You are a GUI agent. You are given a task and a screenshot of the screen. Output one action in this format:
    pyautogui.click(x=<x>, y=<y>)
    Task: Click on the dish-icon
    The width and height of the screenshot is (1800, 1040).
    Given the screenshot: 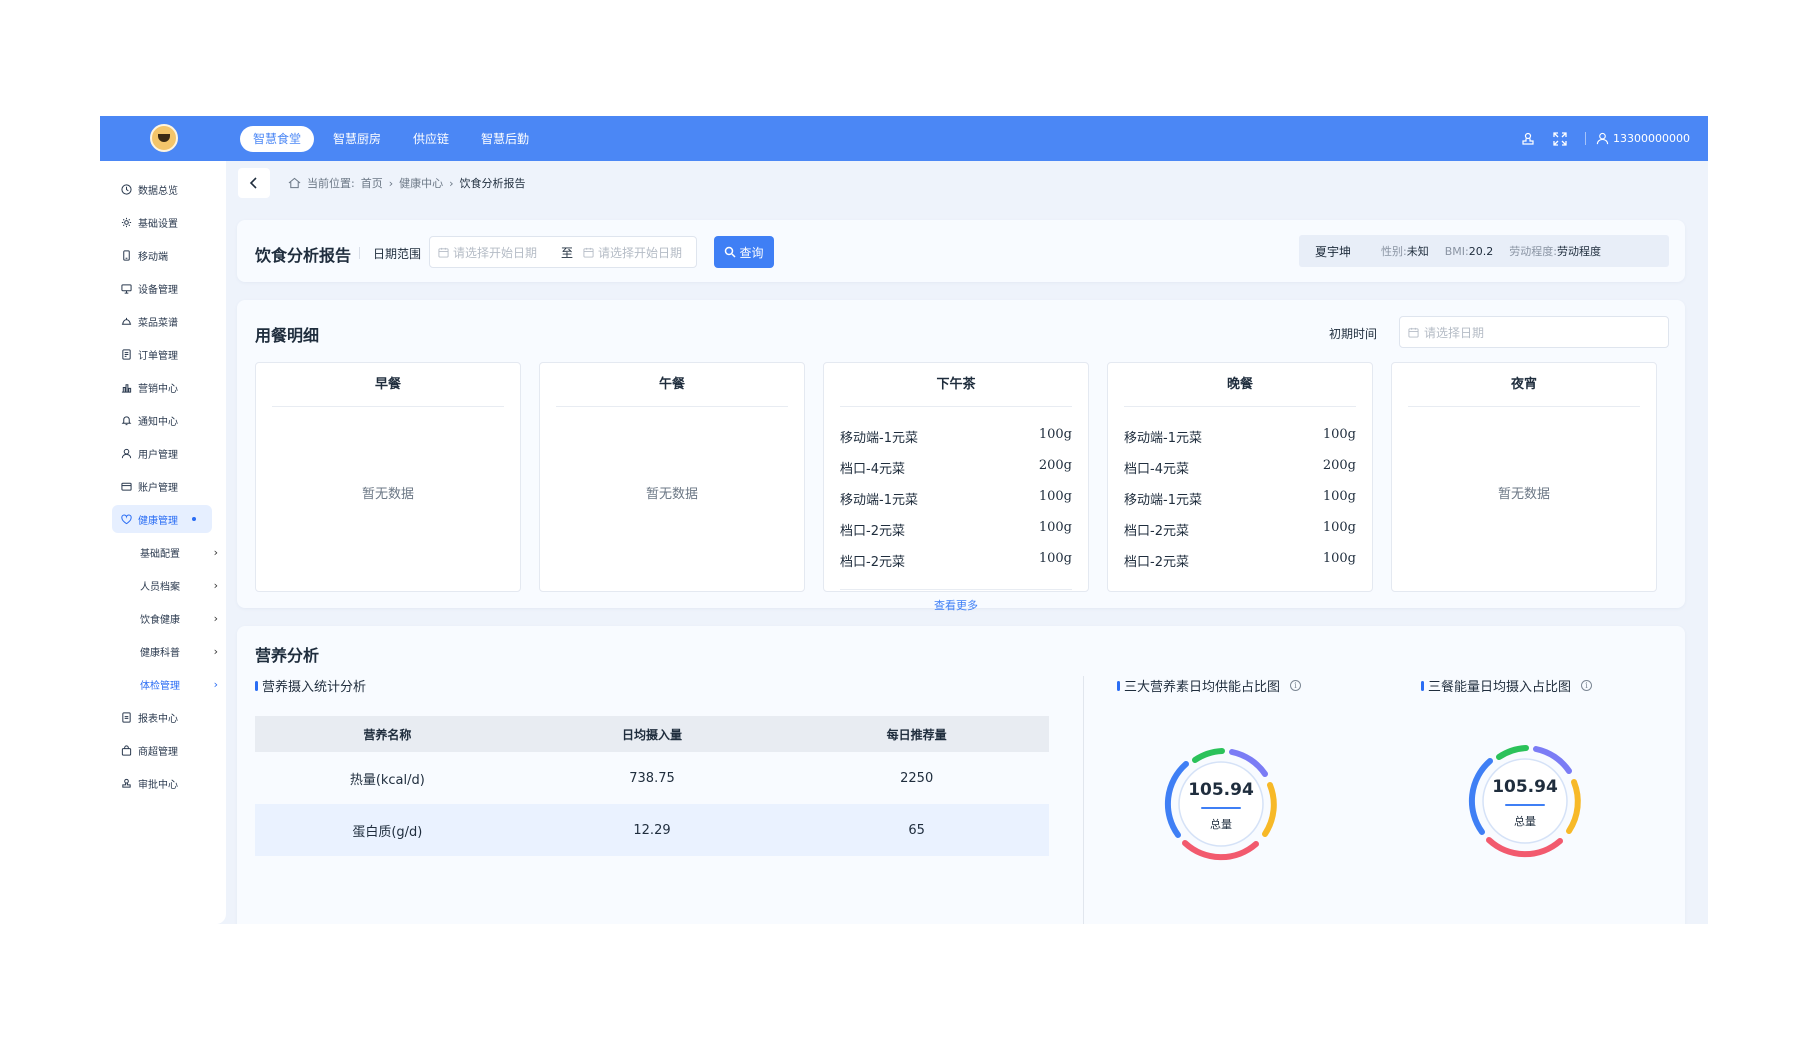 What is the action you would take?
    pyautogui.click(x=126, y=321)
    